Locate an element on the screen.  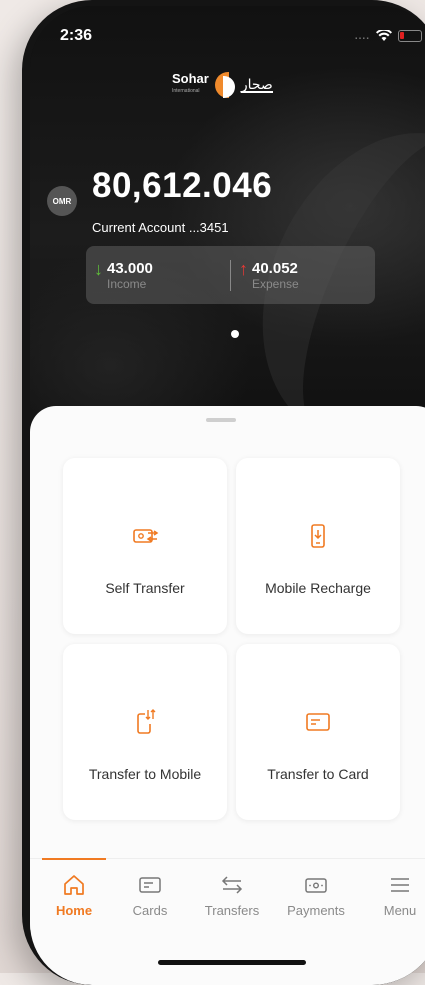
sheet-drag-handle is located at coordinates (221, 420).